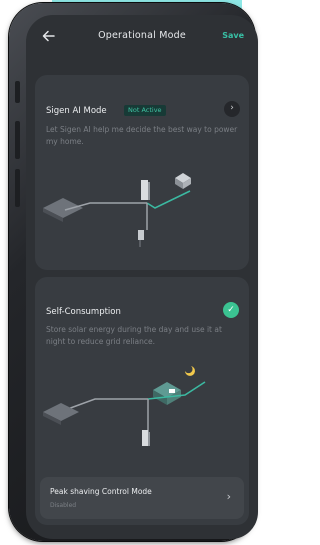 Image resolution: width=320 pixels, height=545 pixels. What do you see at coordinates (168, 199) in the screenshot?
I see `flow-line` at bounding box center [168, 199].